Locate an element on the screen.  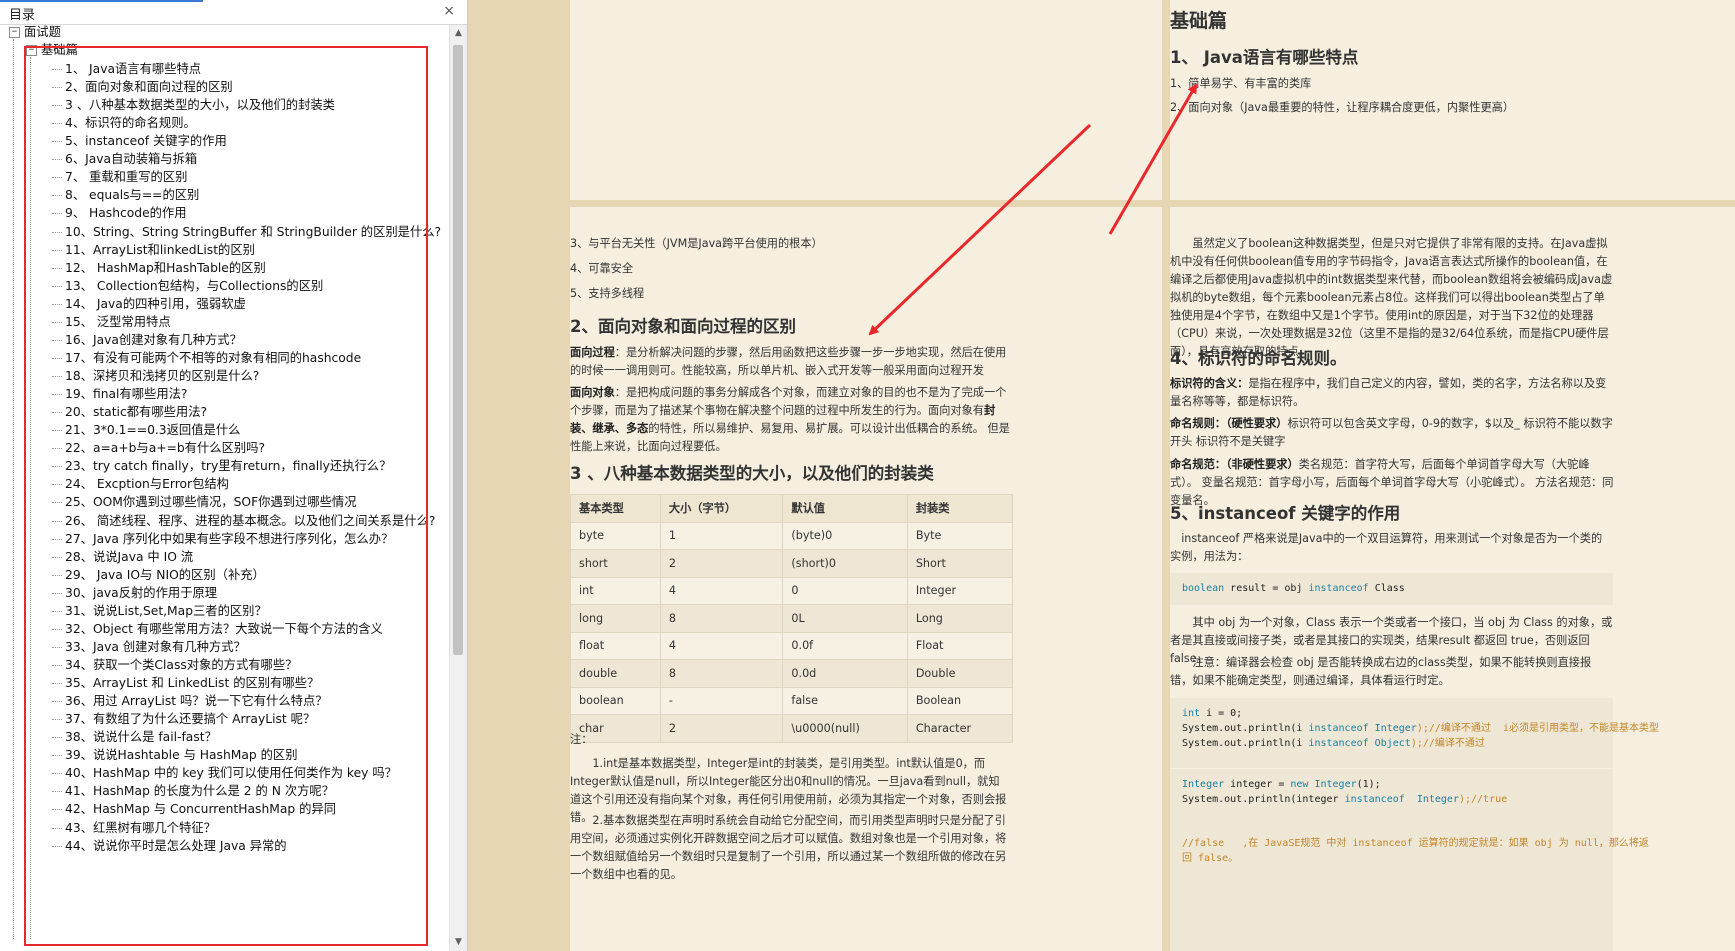
table-header-cell: 大小（字节） is located at coordinates (721, 508).